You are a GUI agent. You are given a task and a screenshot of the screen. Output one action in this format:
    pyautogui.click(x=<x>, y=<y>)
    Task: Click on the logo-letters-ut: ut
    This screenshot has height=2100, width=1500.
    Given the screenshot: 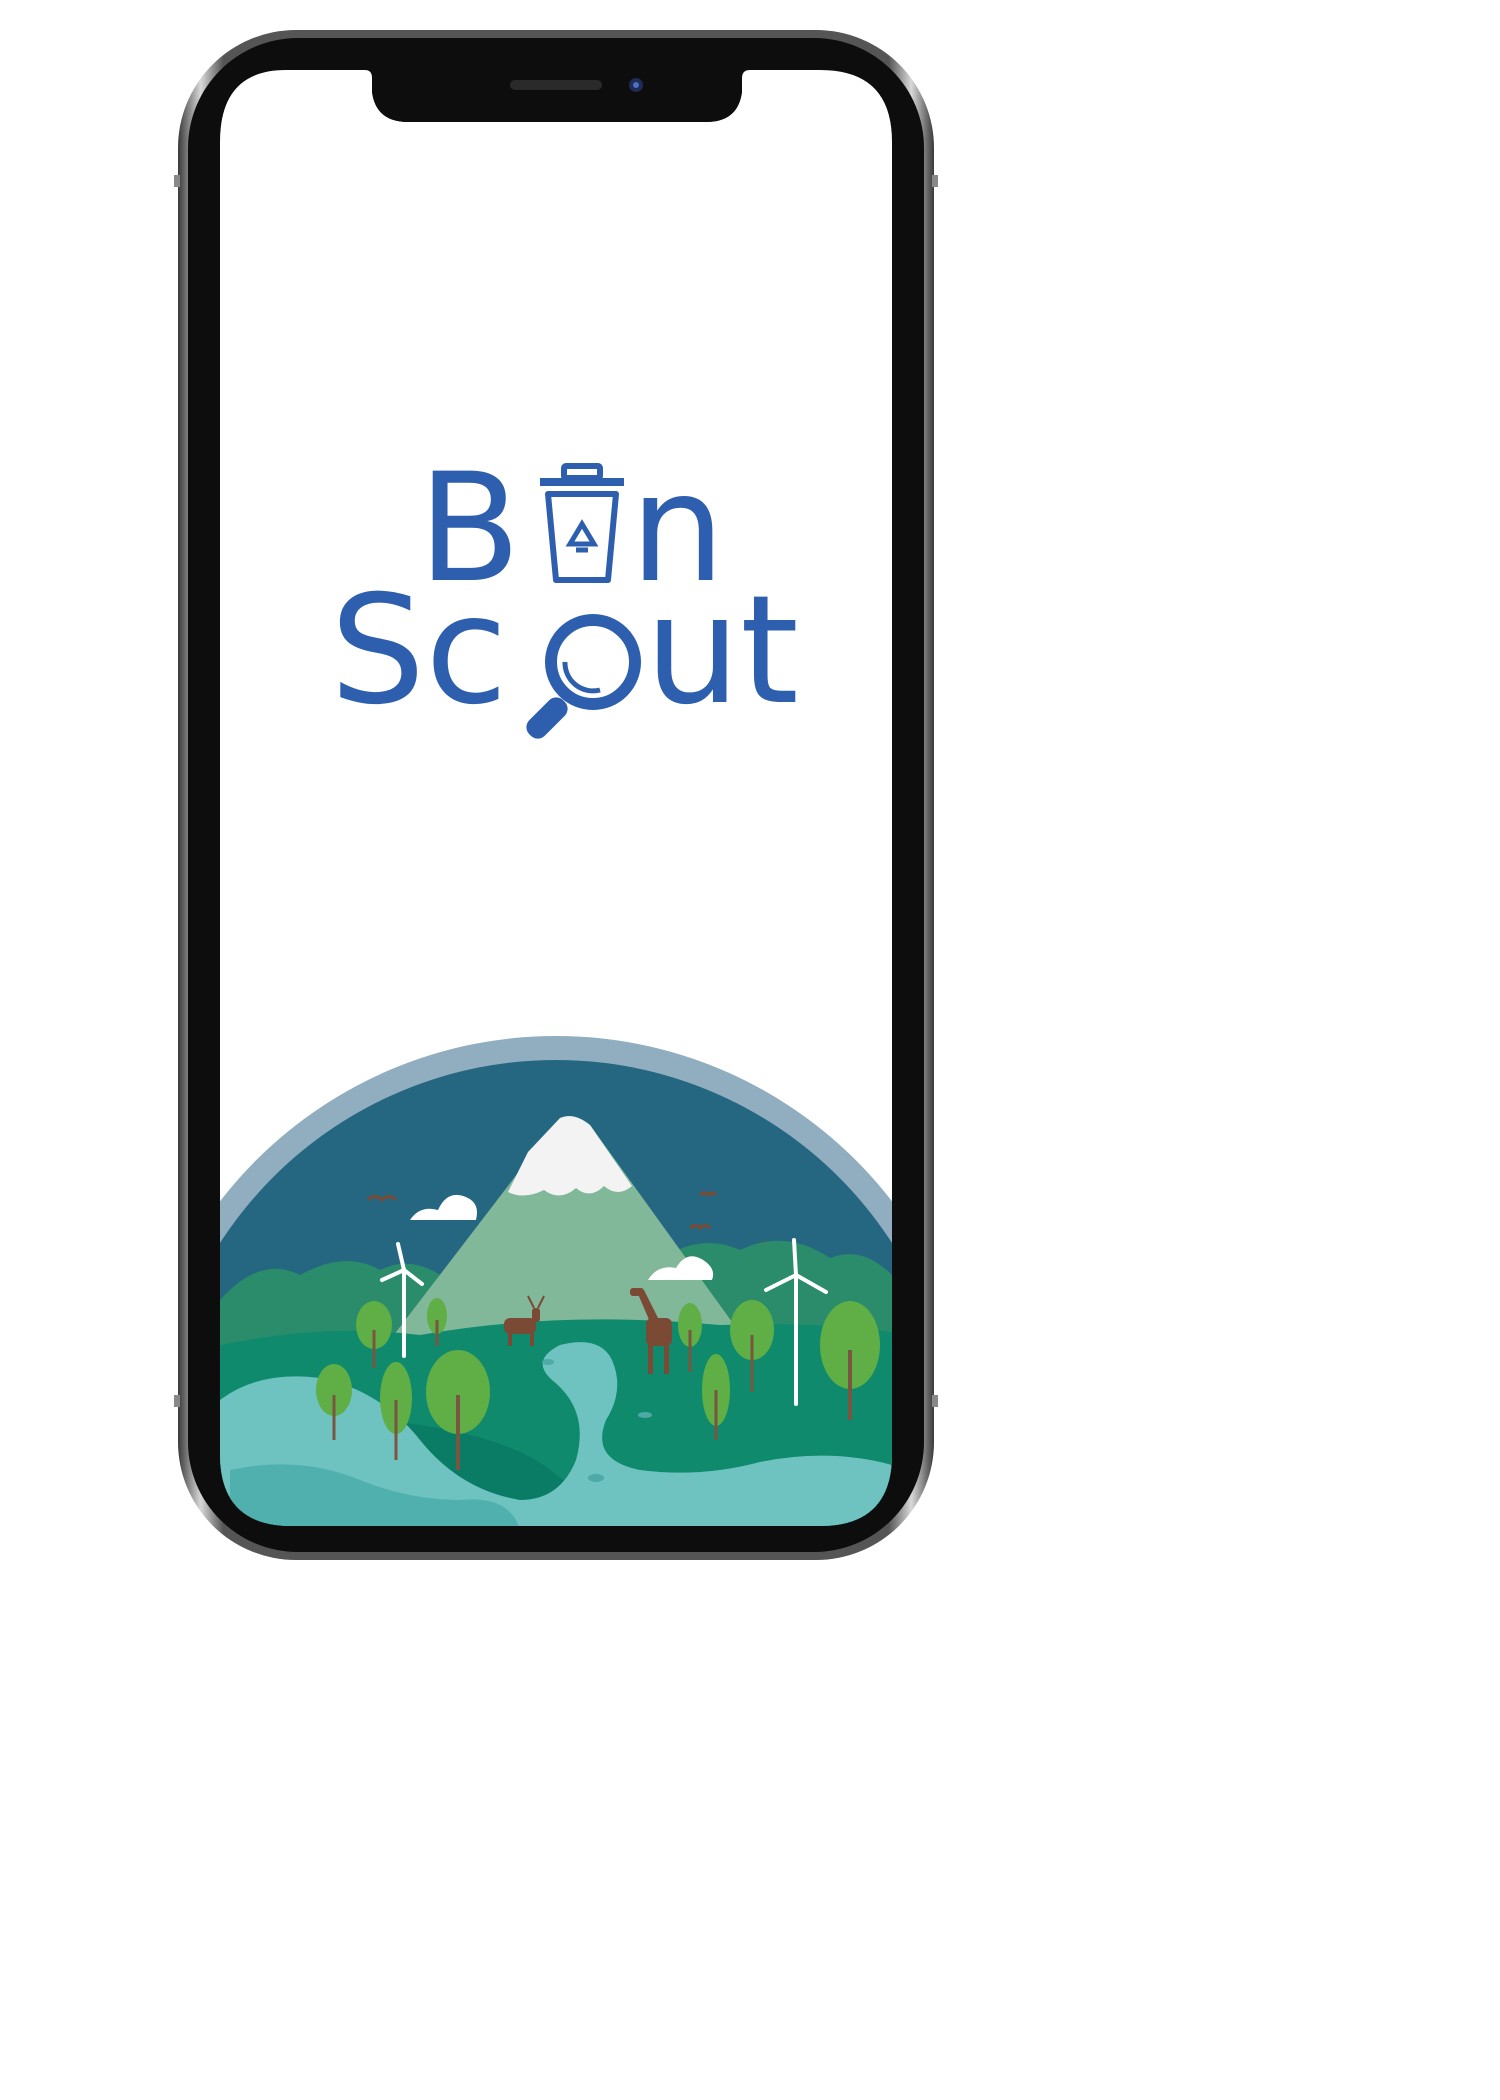 What is the action you would take?
    pyautogui.click(x=722, y=651)
    